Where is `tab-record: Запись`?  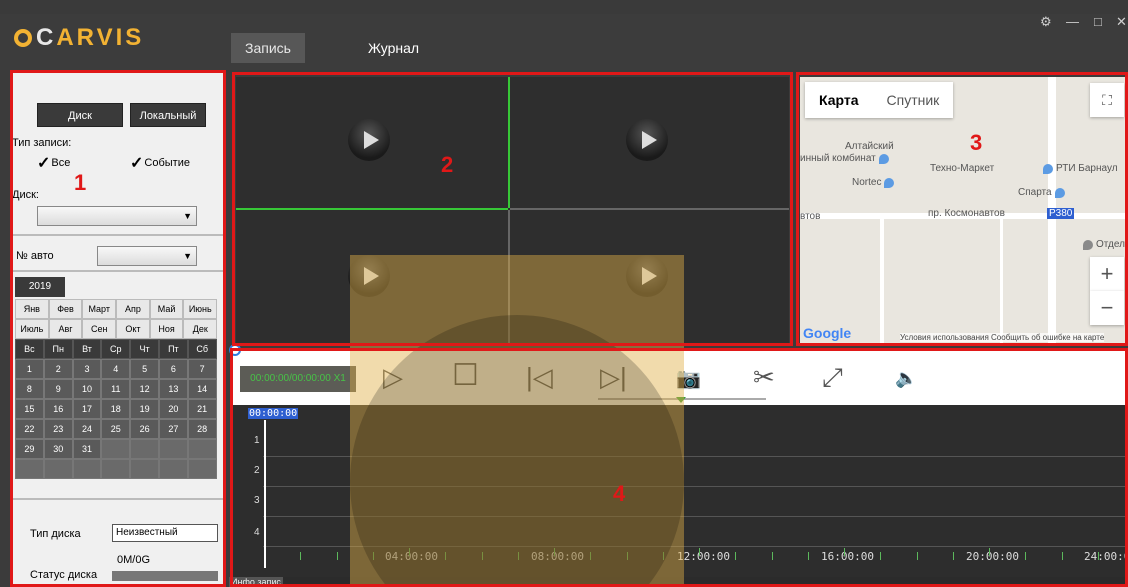 tab-record: Запись is located at coordinates (268, 48).